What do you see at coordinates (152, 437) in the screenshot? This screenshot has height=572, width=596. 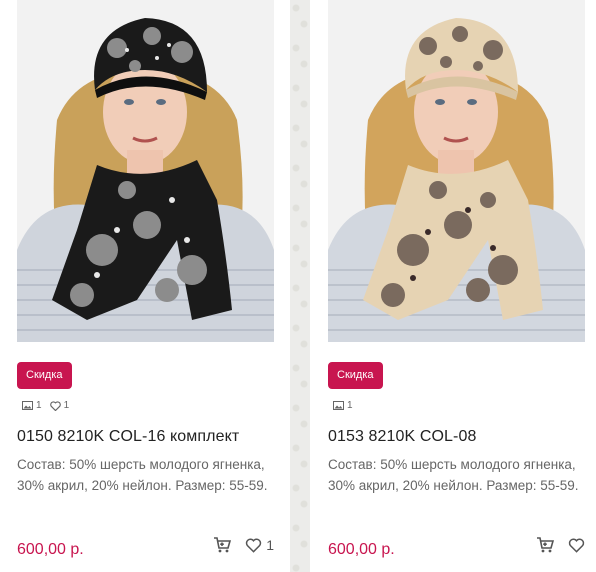 I see `product-title: 0150 8210K COL-16 комплект` at bounding box center [152, 437].